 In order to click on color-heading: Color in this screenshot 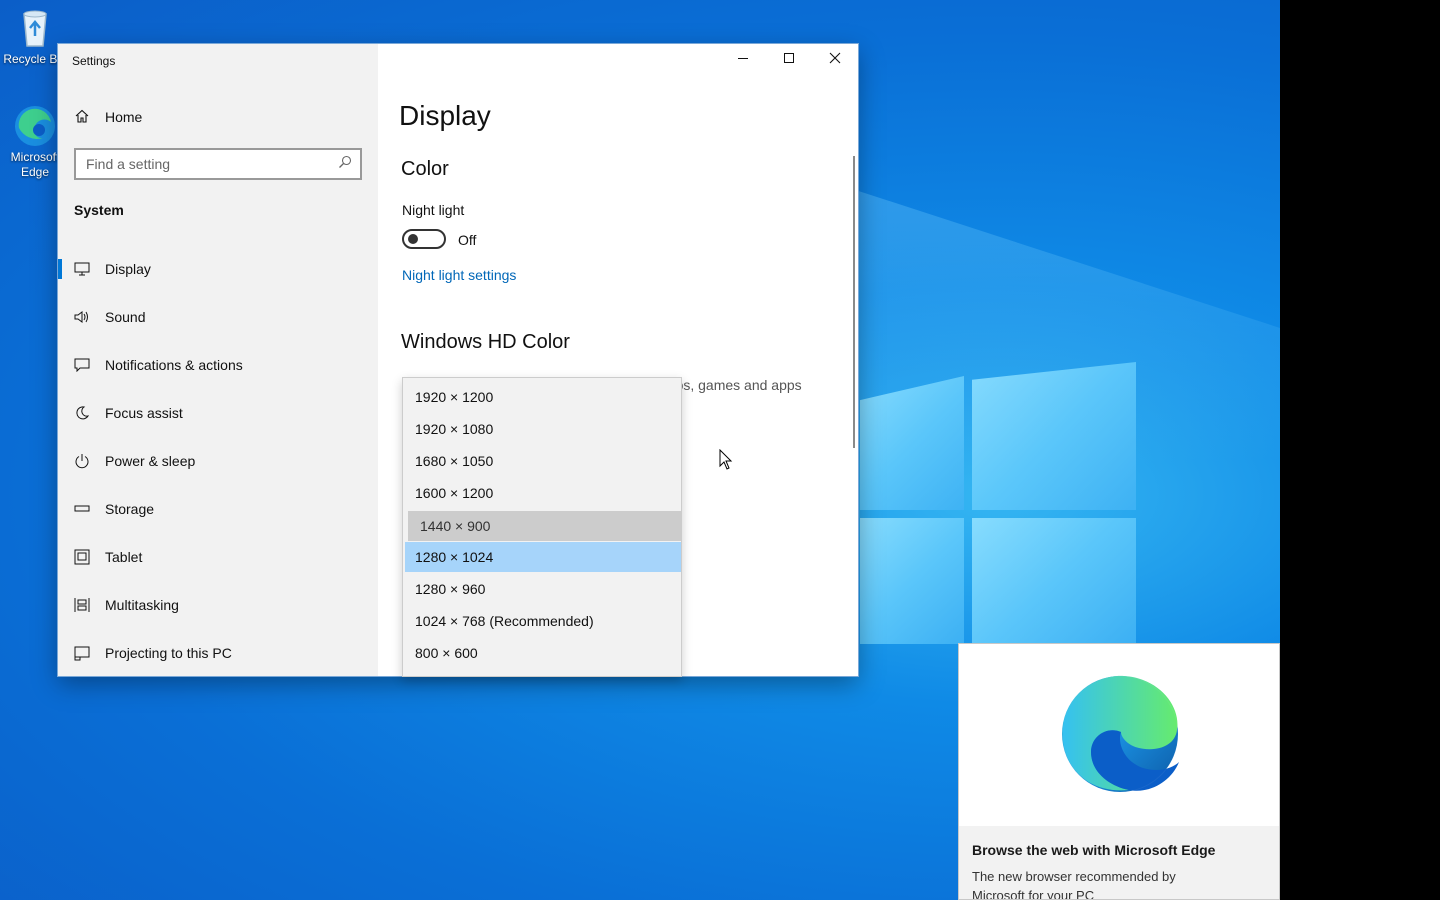, I will do `click(425, 169)`.